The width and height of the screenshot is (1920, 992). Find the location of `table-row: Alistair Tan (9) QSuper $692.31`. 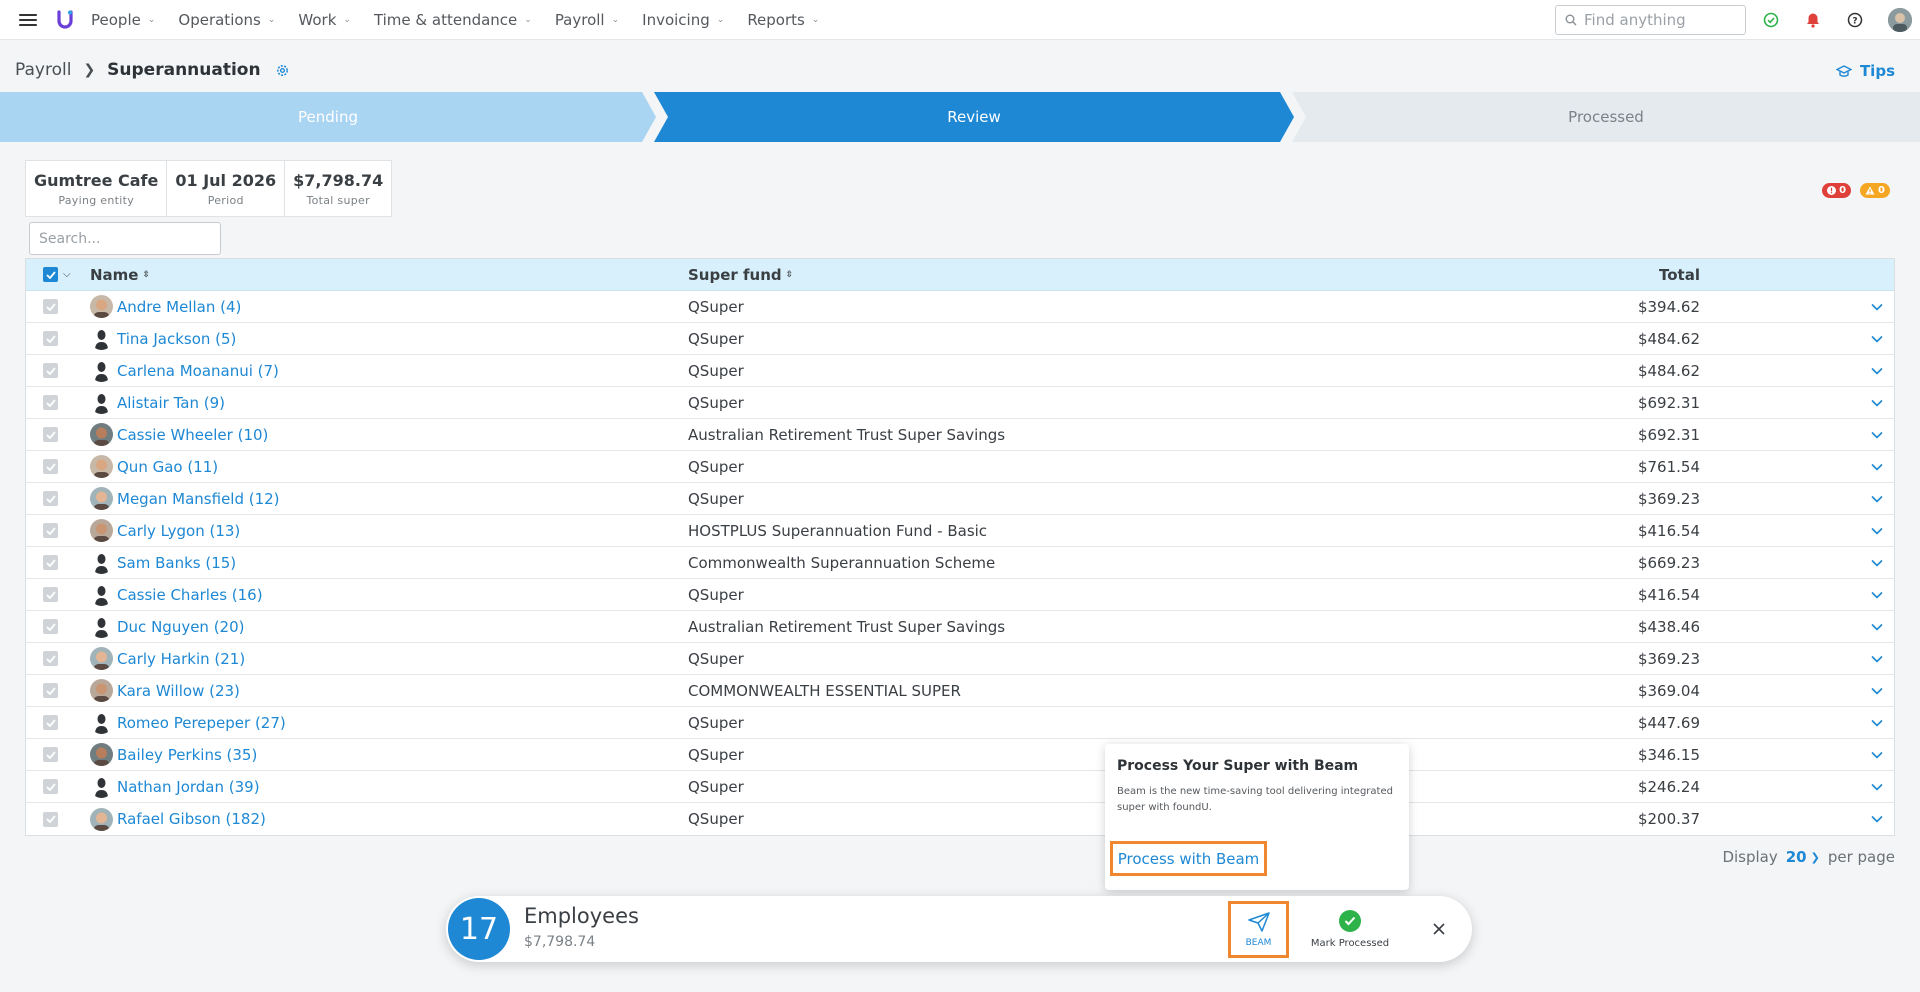

table-row: Alistair Tan (9) QSuper $692.31 is located at coordinates (960, 403).